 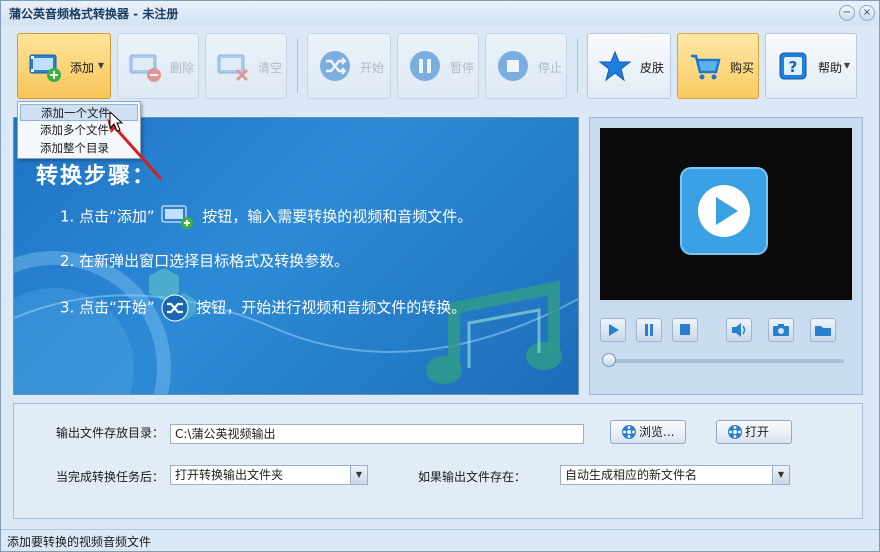 I want to click on guide-step-1-suffix: 按钮，输入需要转换的视频和音频文件。, so click(x=337, y=216).